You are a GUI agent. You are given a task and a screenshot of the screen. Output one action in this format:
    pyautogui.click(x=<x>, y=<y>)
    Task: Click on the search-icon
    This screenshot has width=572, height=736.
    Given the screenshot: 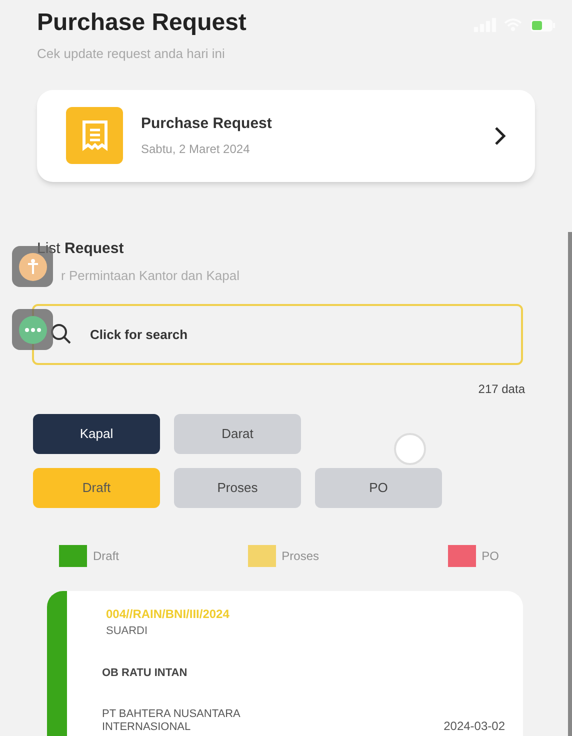 What is the action you would take?
    pyautogui.click(x=61, y=333)
    